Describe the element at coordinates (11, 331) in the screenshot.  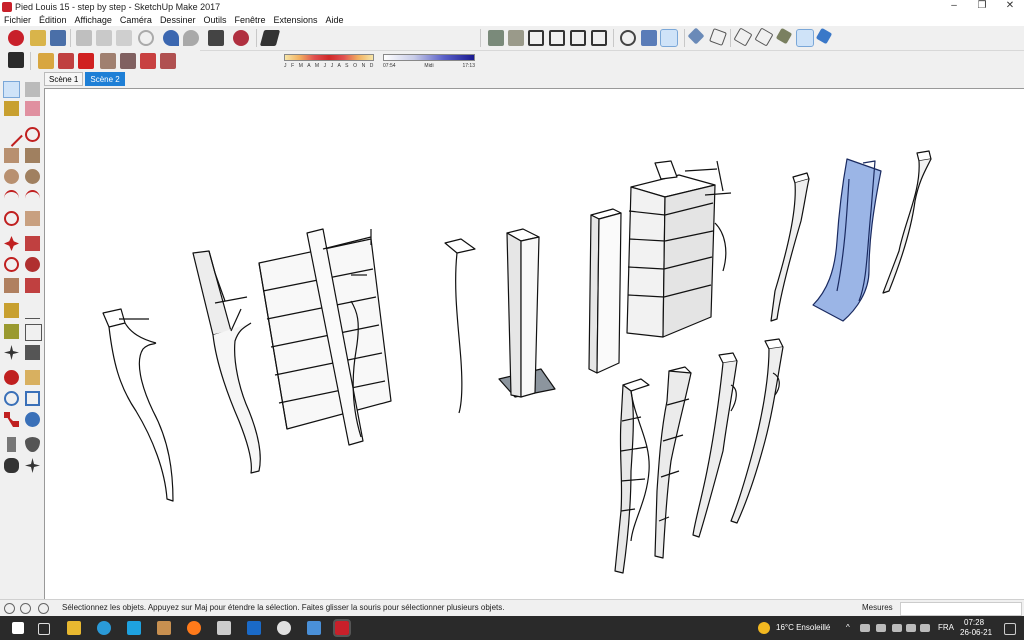
I see `protractor-icon` at that location.